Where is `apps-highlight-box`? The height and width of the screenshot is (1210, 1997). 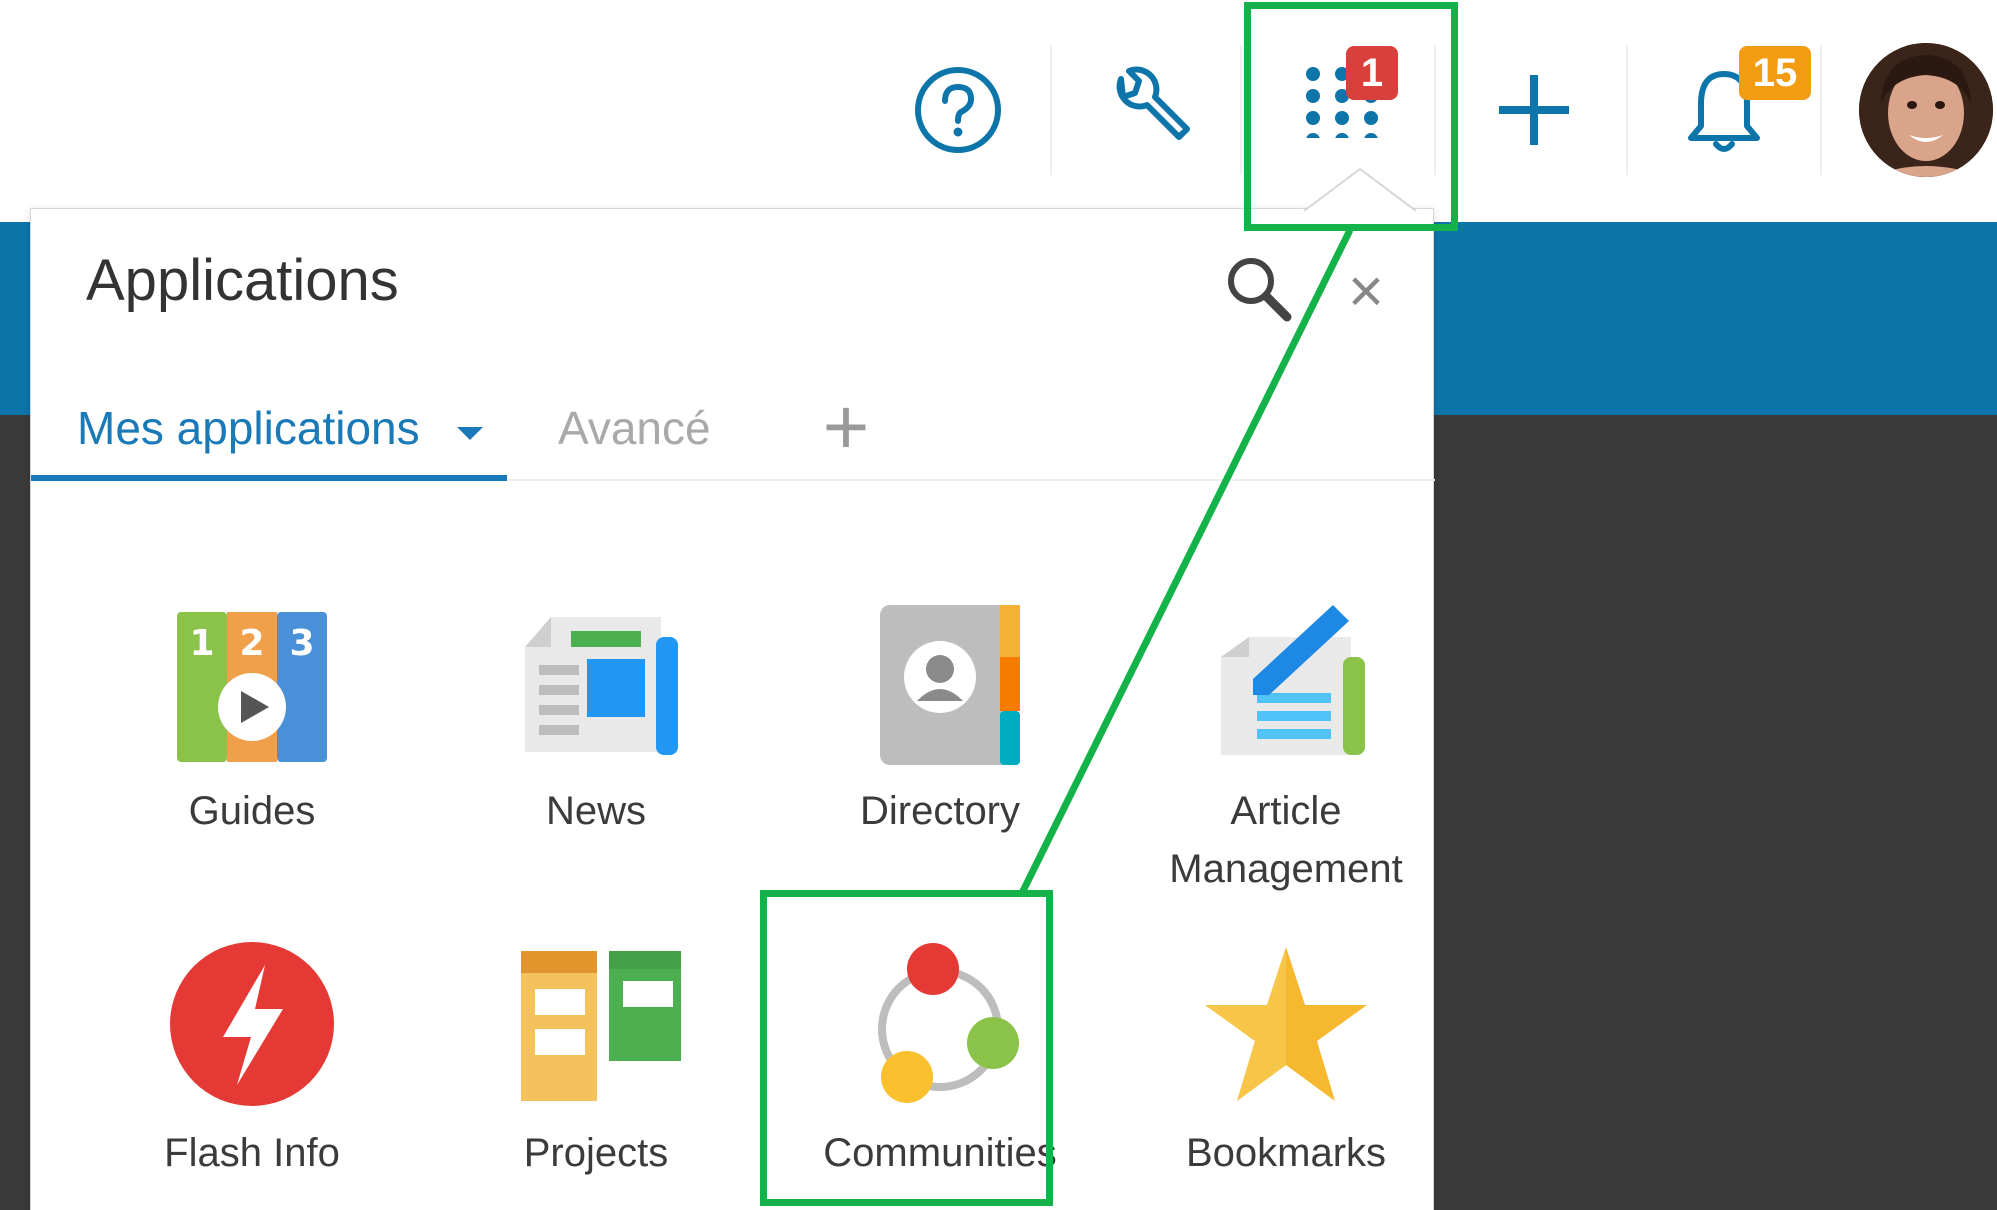
apps-highlight-box is located at coordinates (1351, 116).